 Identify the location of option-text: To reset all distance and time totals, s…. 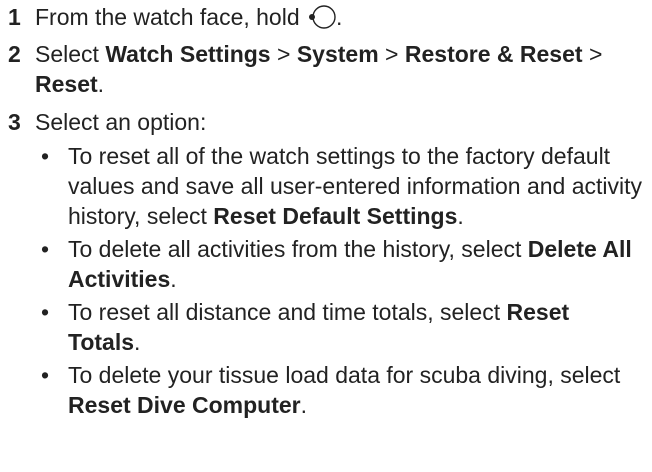
(287, 312).